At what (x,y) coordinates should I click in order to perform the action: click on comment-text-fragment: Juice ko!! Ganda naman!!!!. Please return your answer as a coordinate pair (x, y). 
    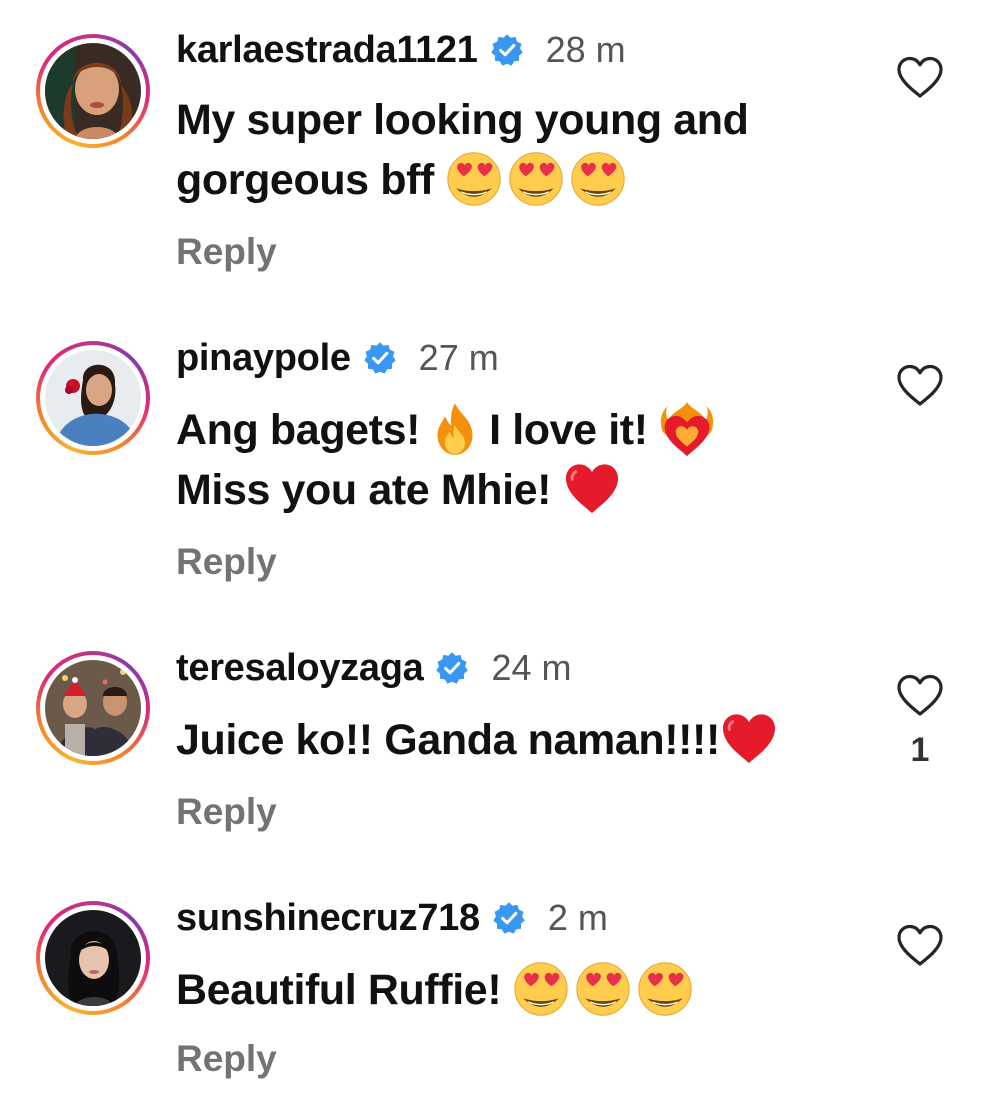
    Looking at the image, I should click on (448, 740).